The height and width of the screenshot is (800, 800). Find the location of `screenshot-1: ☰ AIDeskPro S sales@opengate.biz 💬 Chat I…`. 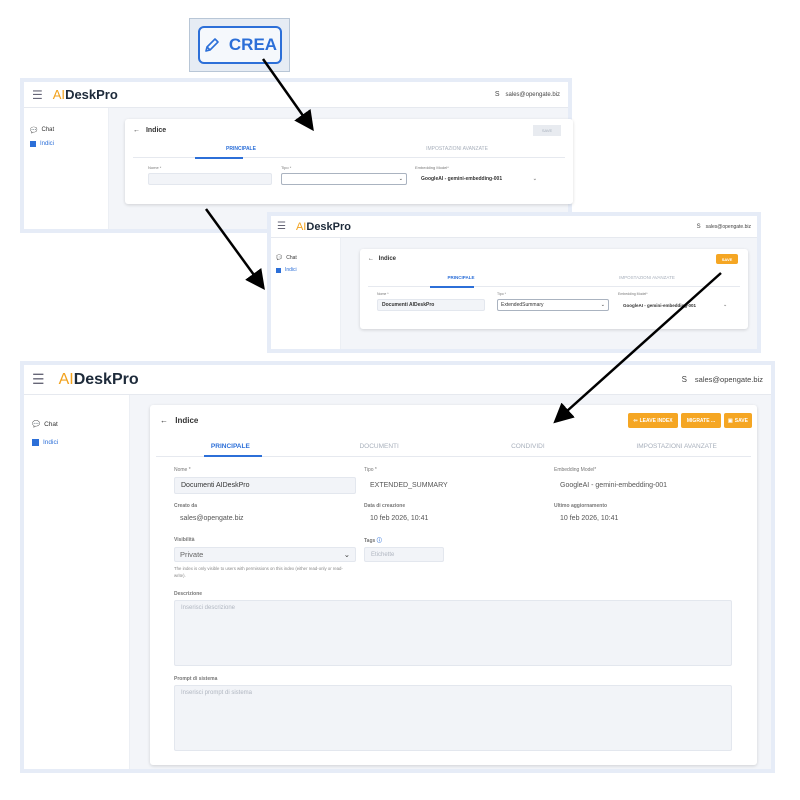

screenshot-1: ☰ AIDeskPro S sales@opengate.biz 💬 Chat I… is located at coordinates (296, 155).